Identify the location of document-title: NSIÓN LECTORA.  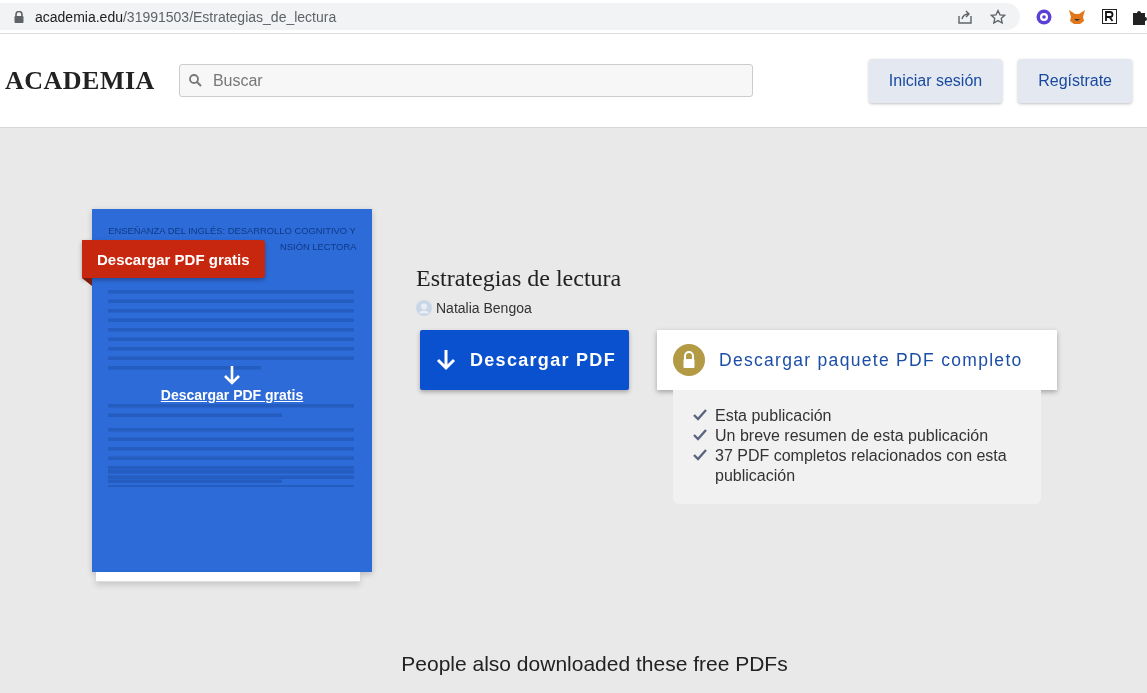
(318, 246).